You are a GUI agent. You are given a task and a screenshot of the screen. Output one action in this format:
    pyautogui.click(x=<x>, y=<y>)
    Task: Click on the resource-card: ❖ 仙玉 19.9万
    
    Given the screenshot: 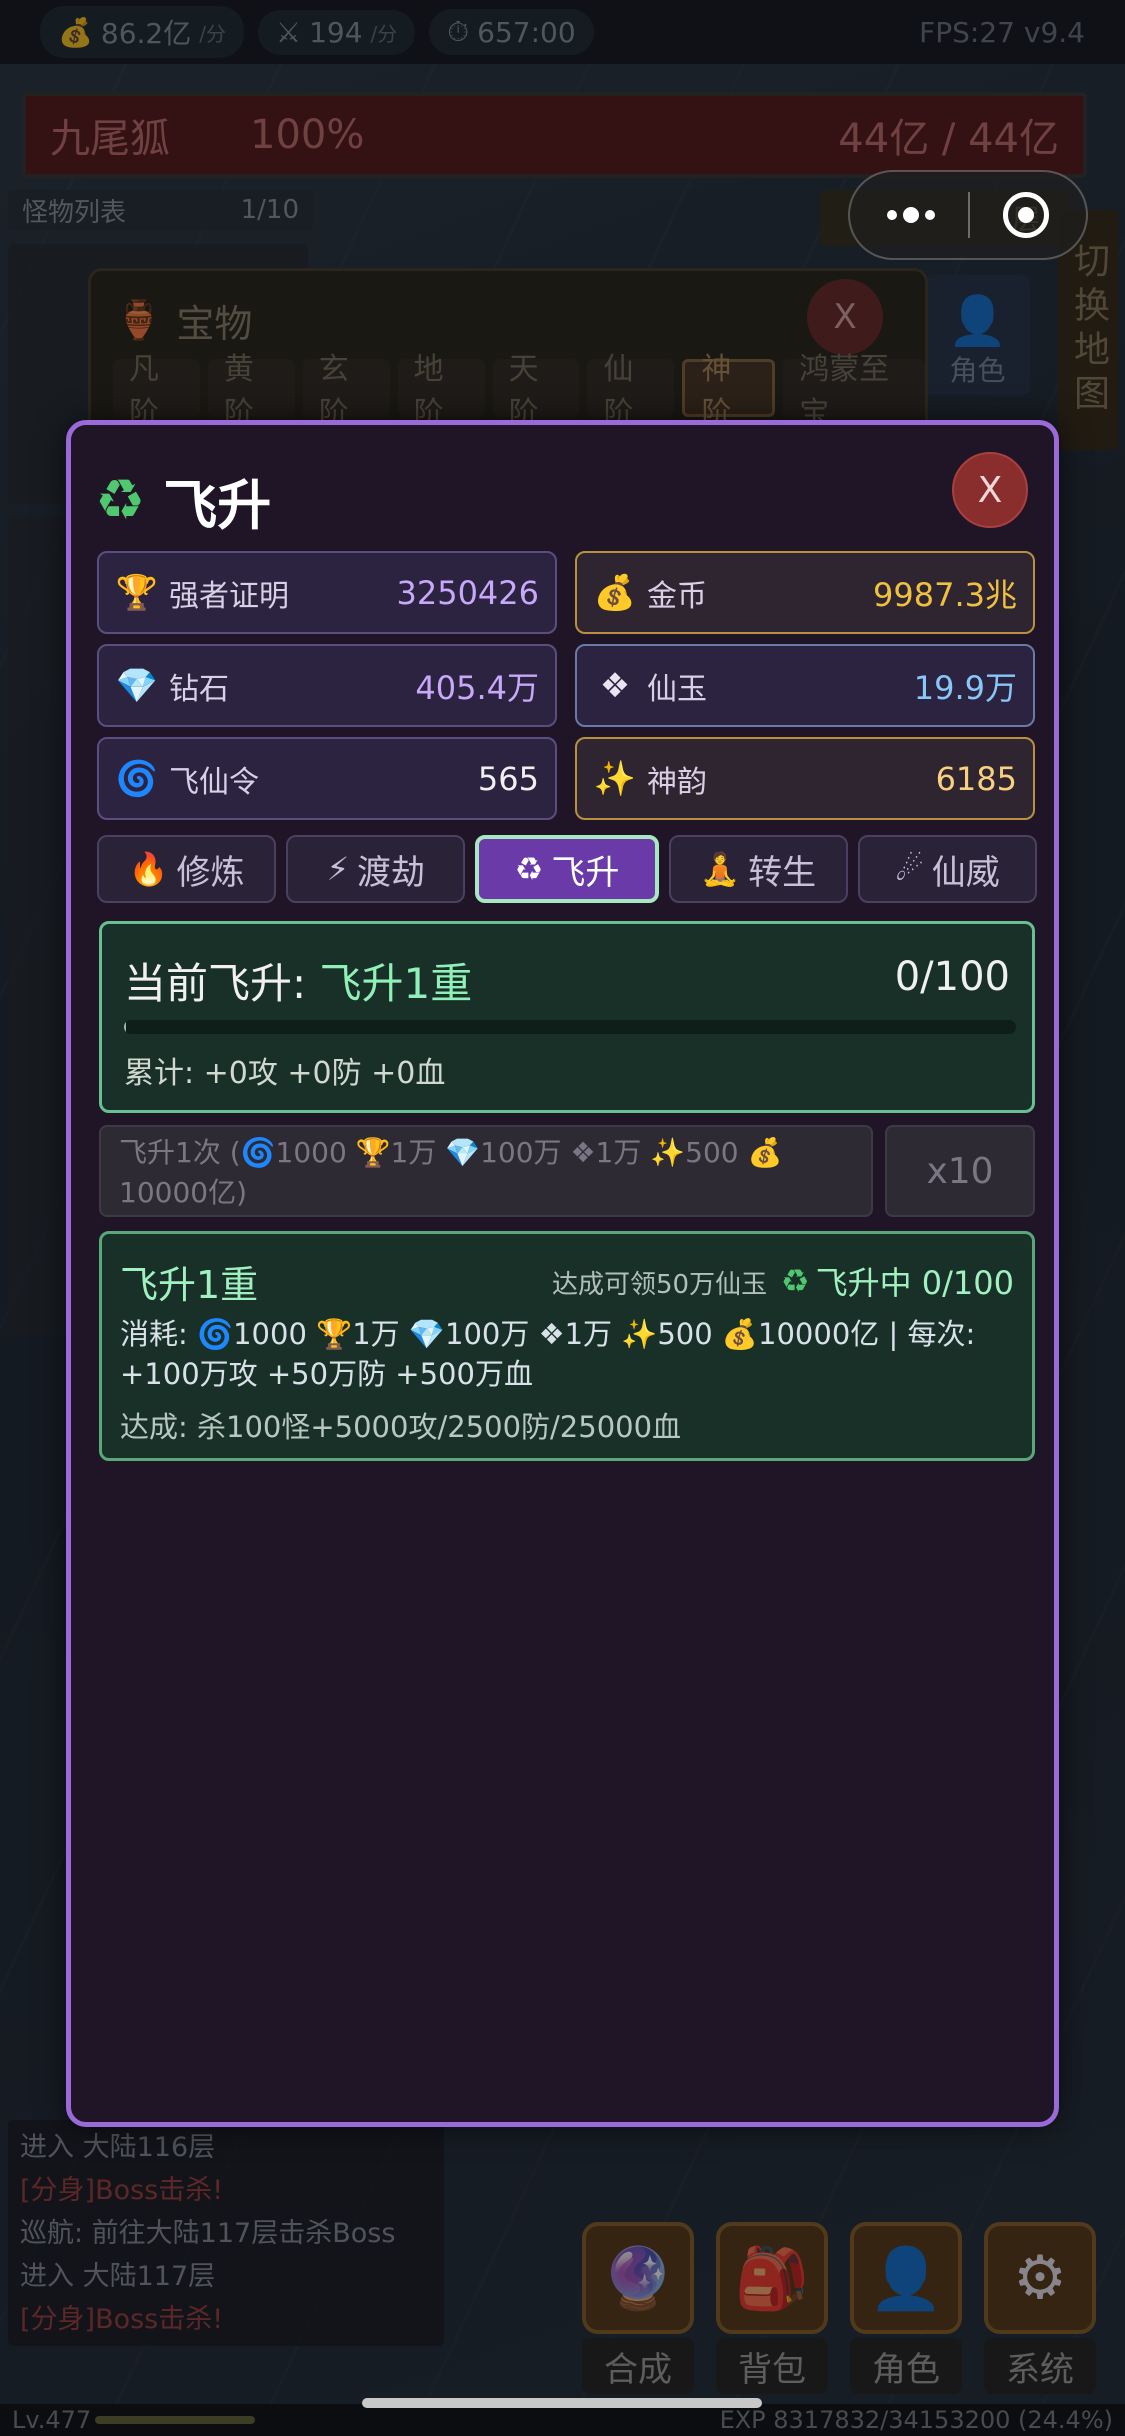 What is the action you would take?
    pyautogui.click(x=805, y=685)
    